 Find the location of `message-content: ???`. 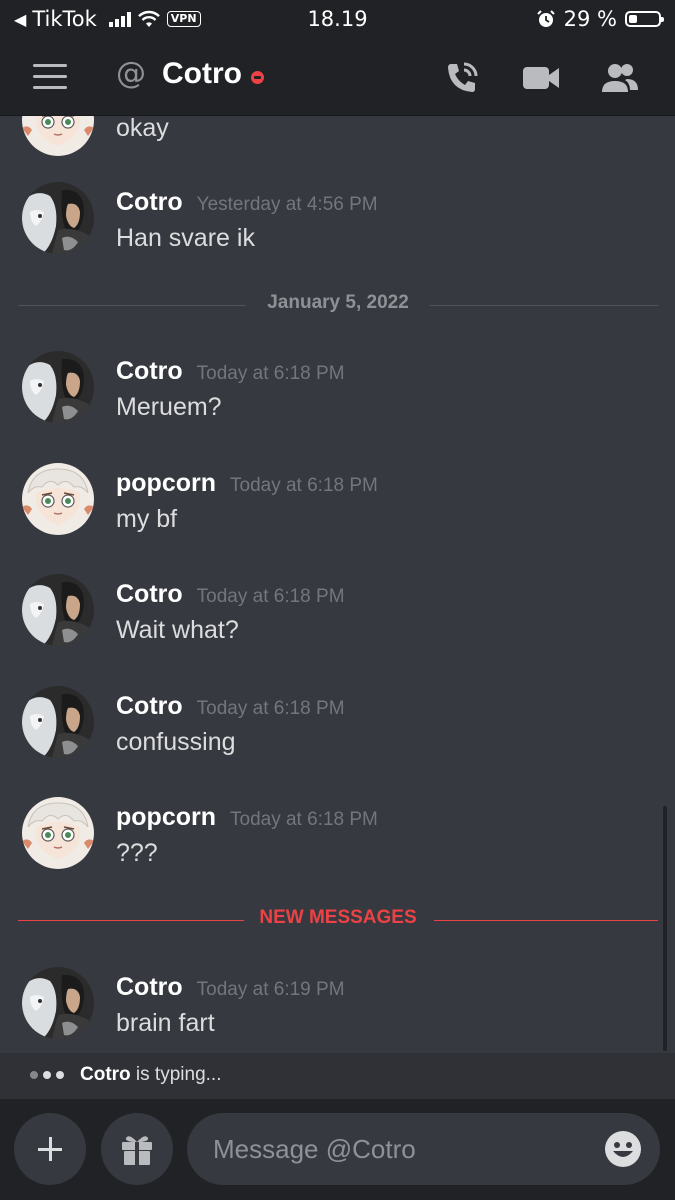

message-content: ??? is located at coordinates (137, 853).